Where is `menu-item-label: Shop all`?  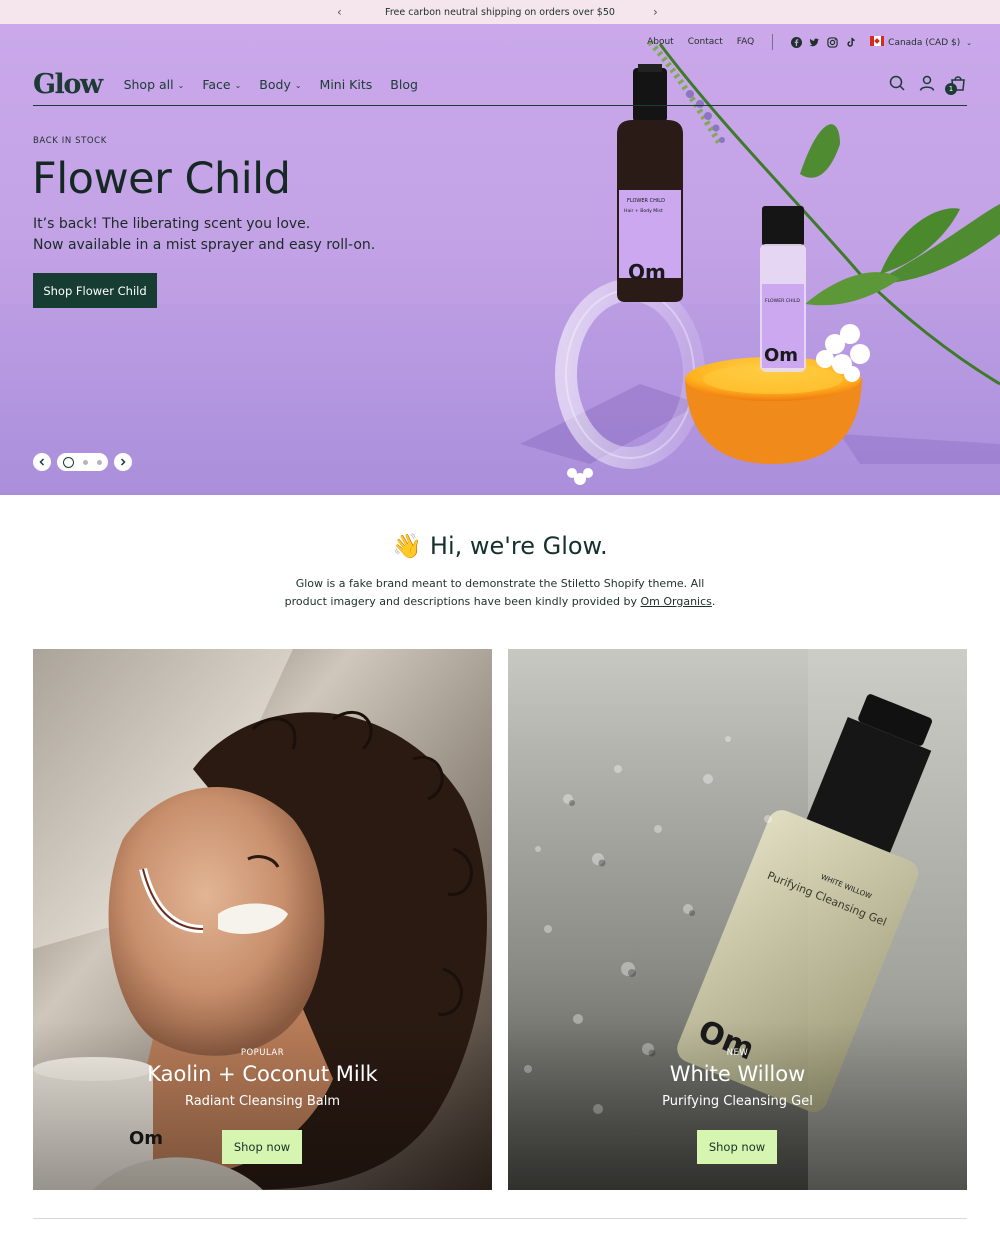
menu-item-label: Shop all is located at coordinates (148, 84).